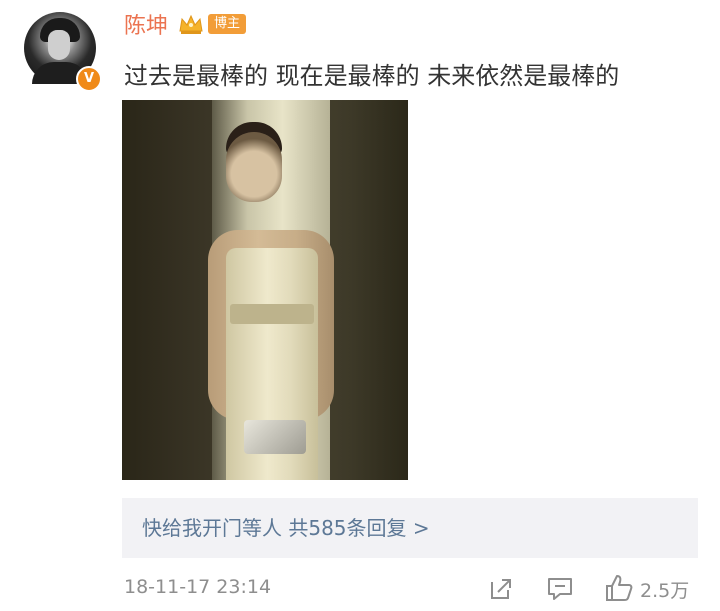 The image size is (720, 611). I want to click on crown-icon, so click(191, 24).